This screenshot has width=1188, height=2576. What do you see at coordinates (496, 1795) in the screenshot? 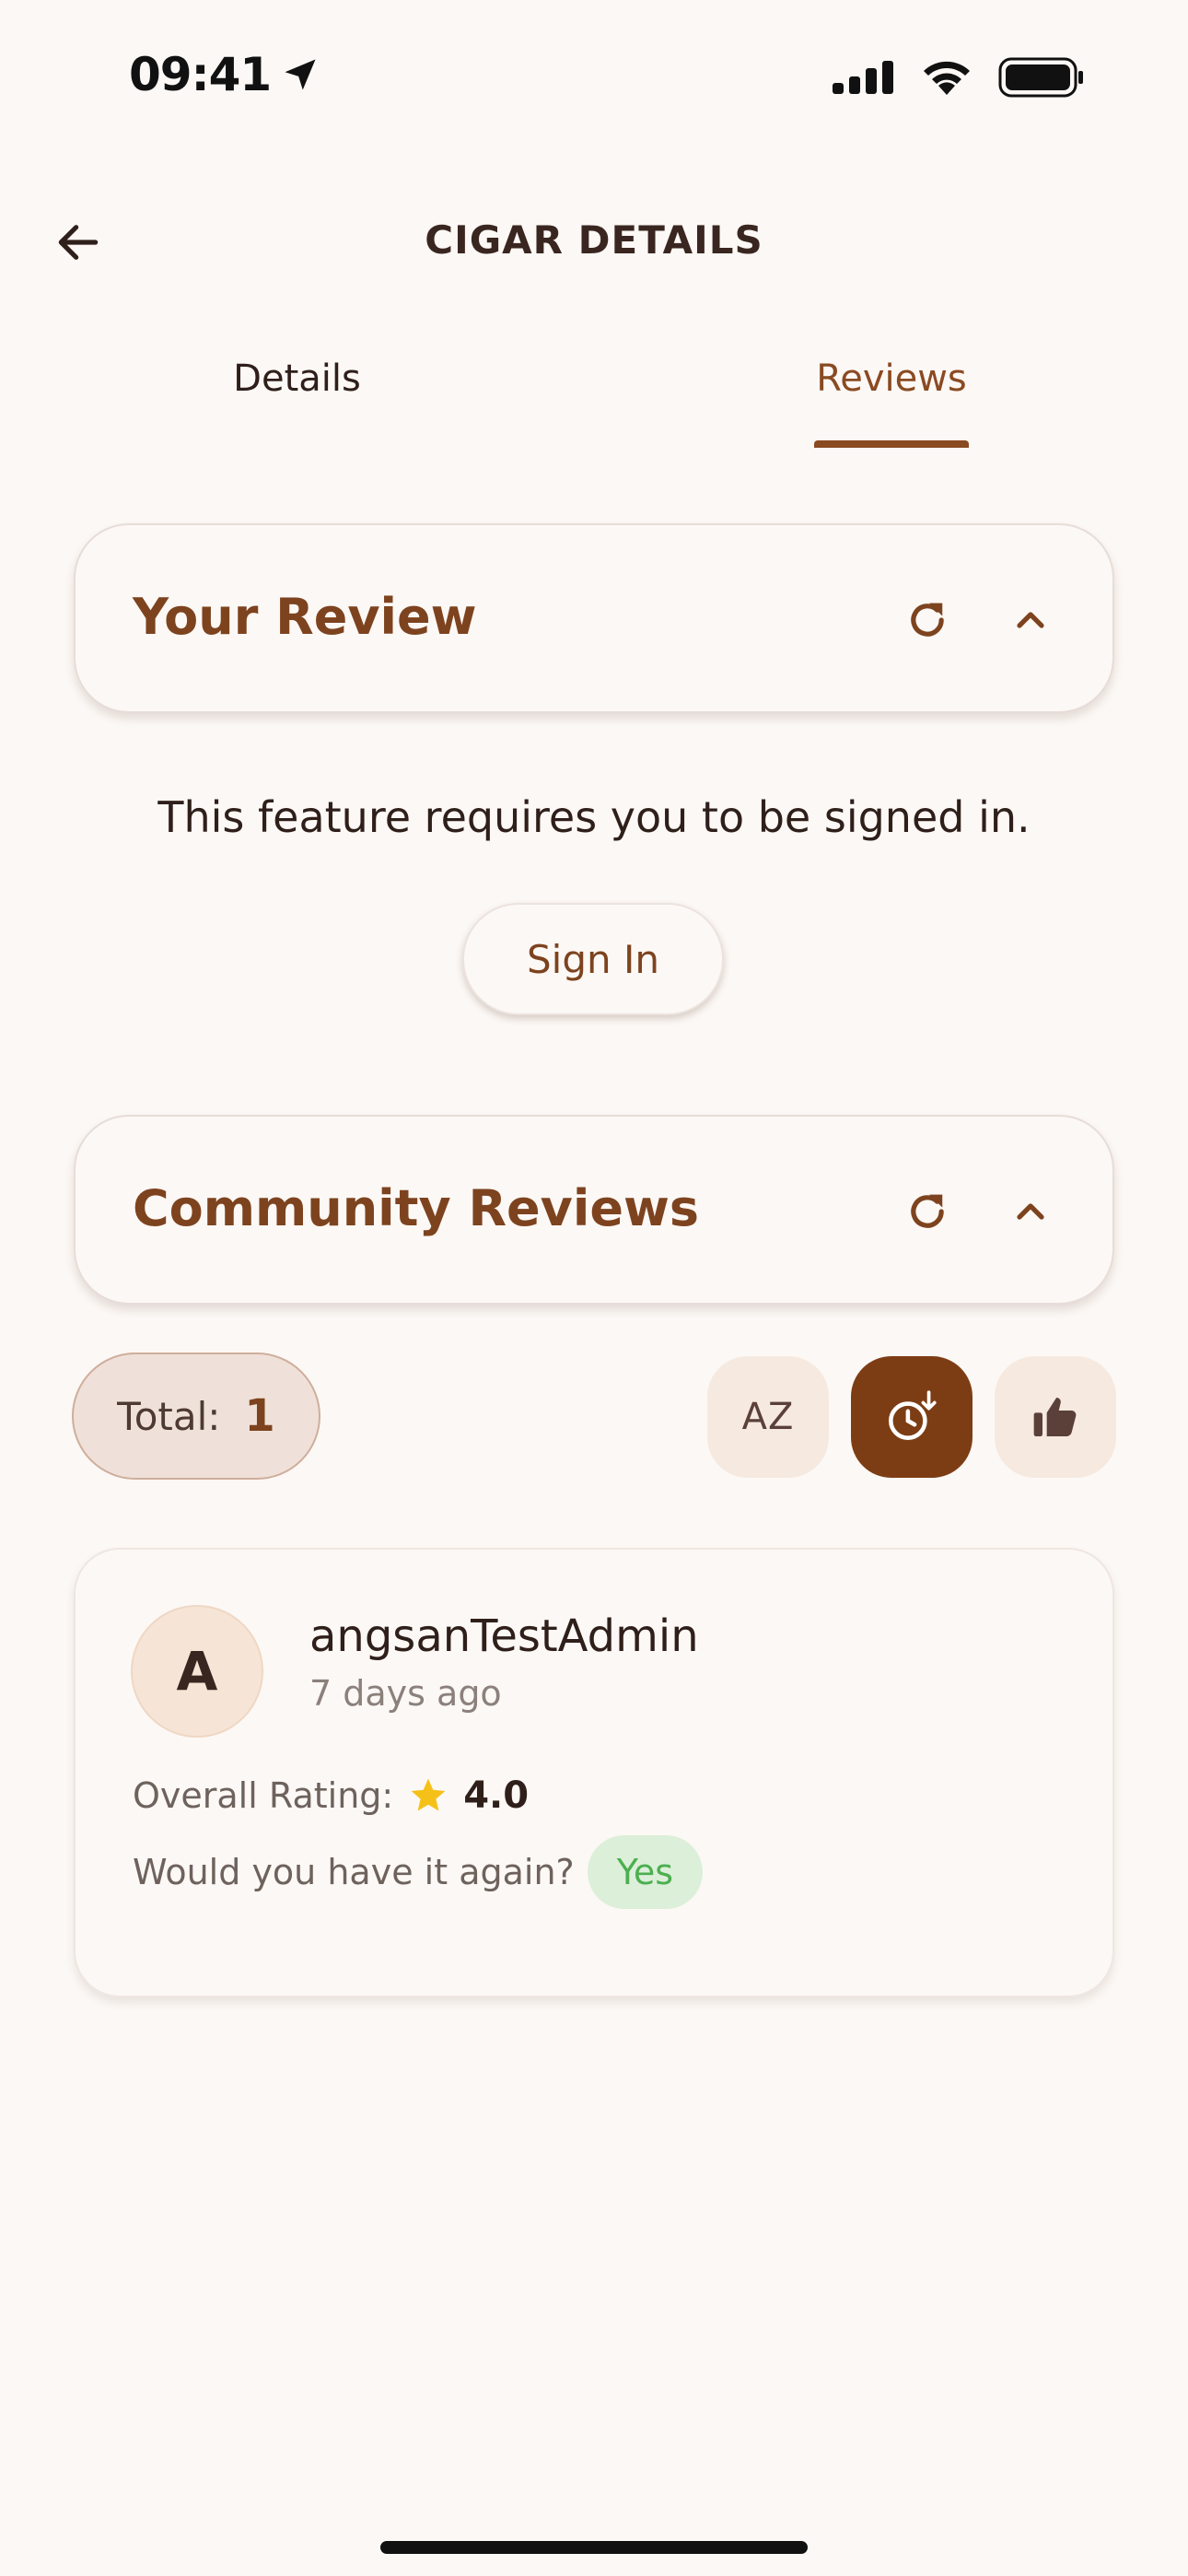
I see `rating-value: 4.0` at bounding box center [496, 1795].